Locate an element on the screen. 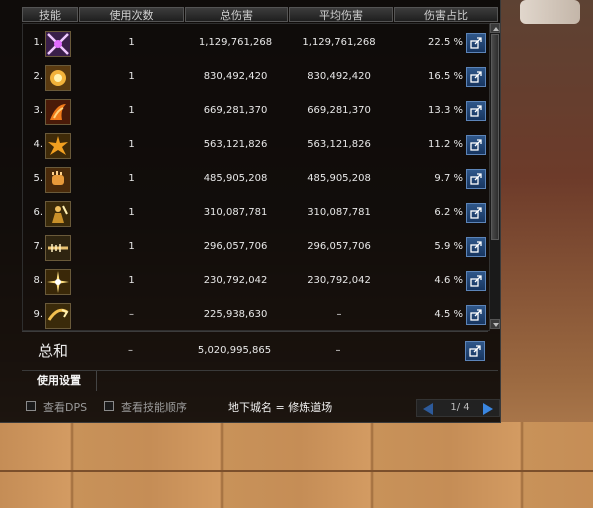  page-indicator: 1/ 4 is located at coordinates (460, 407).